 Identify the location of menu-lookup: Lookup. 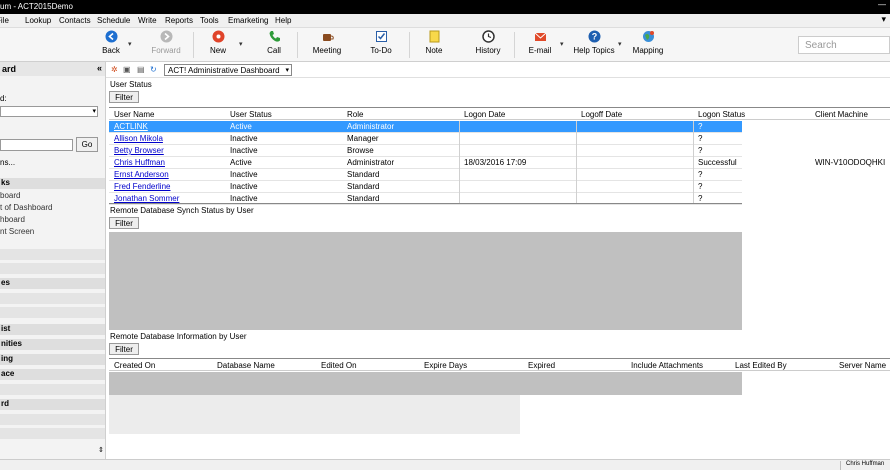
(38, 20).